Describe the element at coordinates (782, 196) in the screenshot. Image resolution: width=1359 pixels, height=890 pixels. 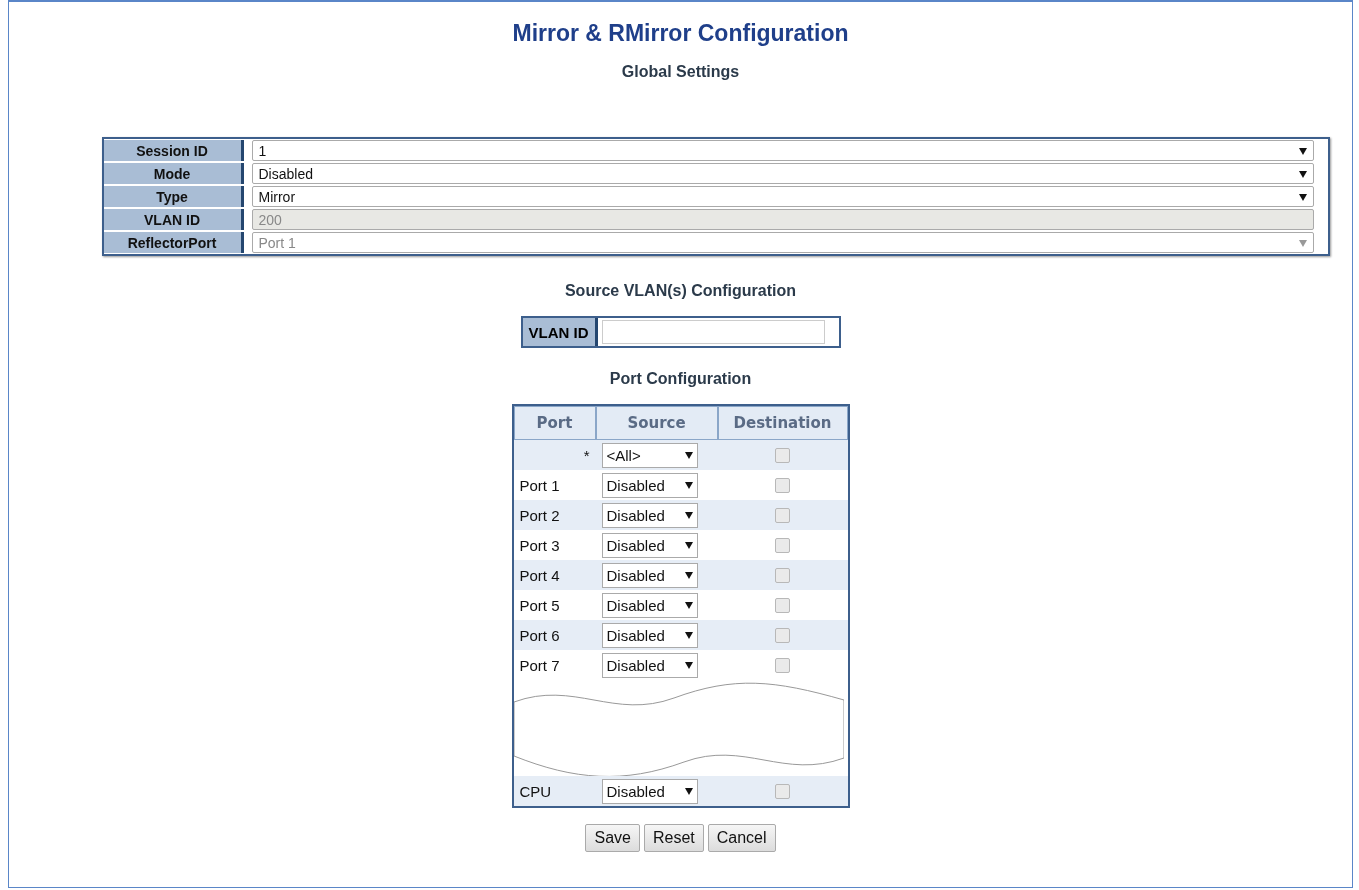
I see `dropdown: Mirror` at that location.